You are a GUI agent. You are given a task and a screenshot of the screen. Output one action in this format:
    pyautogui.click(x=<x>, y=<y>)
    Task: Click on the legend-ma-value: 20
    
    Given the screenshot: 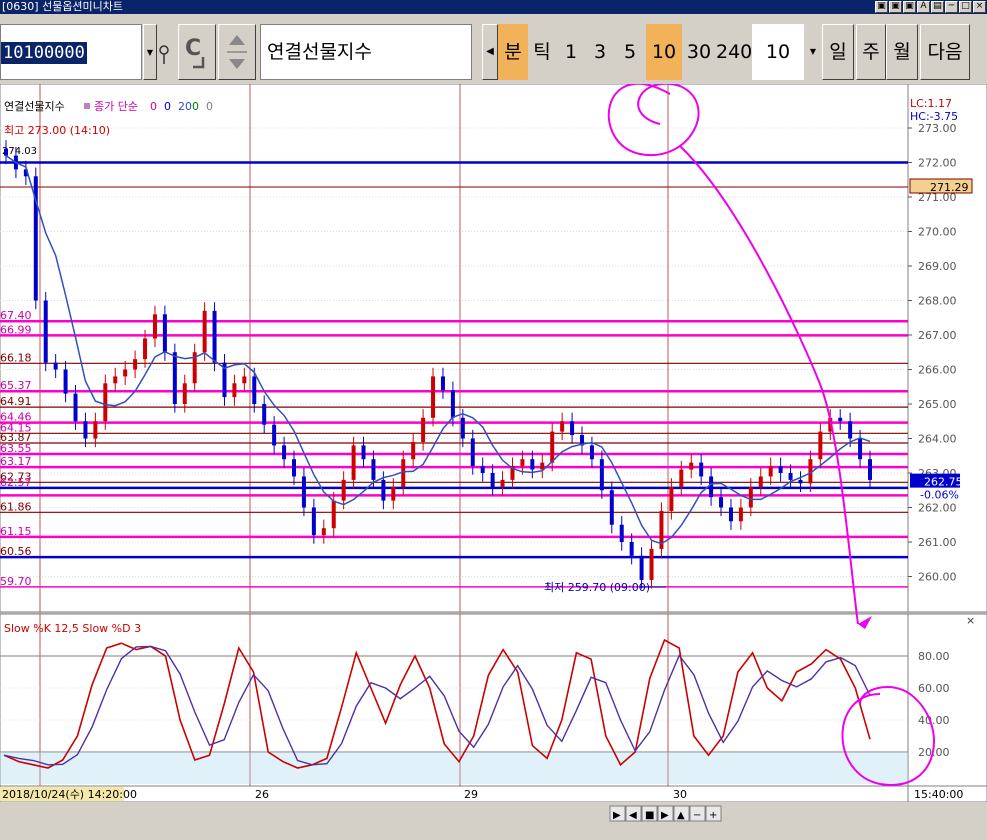 What is the action you would take?
    pyautogui.click(x=185, y=106)
    